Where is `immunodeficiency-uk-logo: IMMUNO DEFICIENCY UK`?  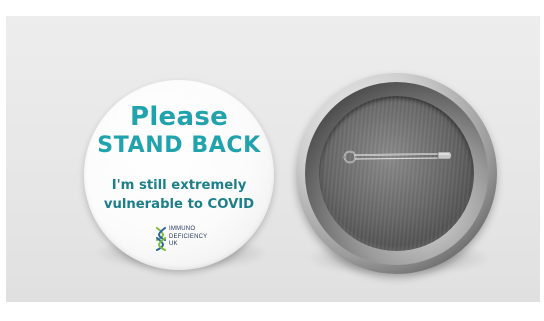
immunodeficiency-uk-logo: IMMUNO DEFICIENCY UK is located at coordinates (186, 241).